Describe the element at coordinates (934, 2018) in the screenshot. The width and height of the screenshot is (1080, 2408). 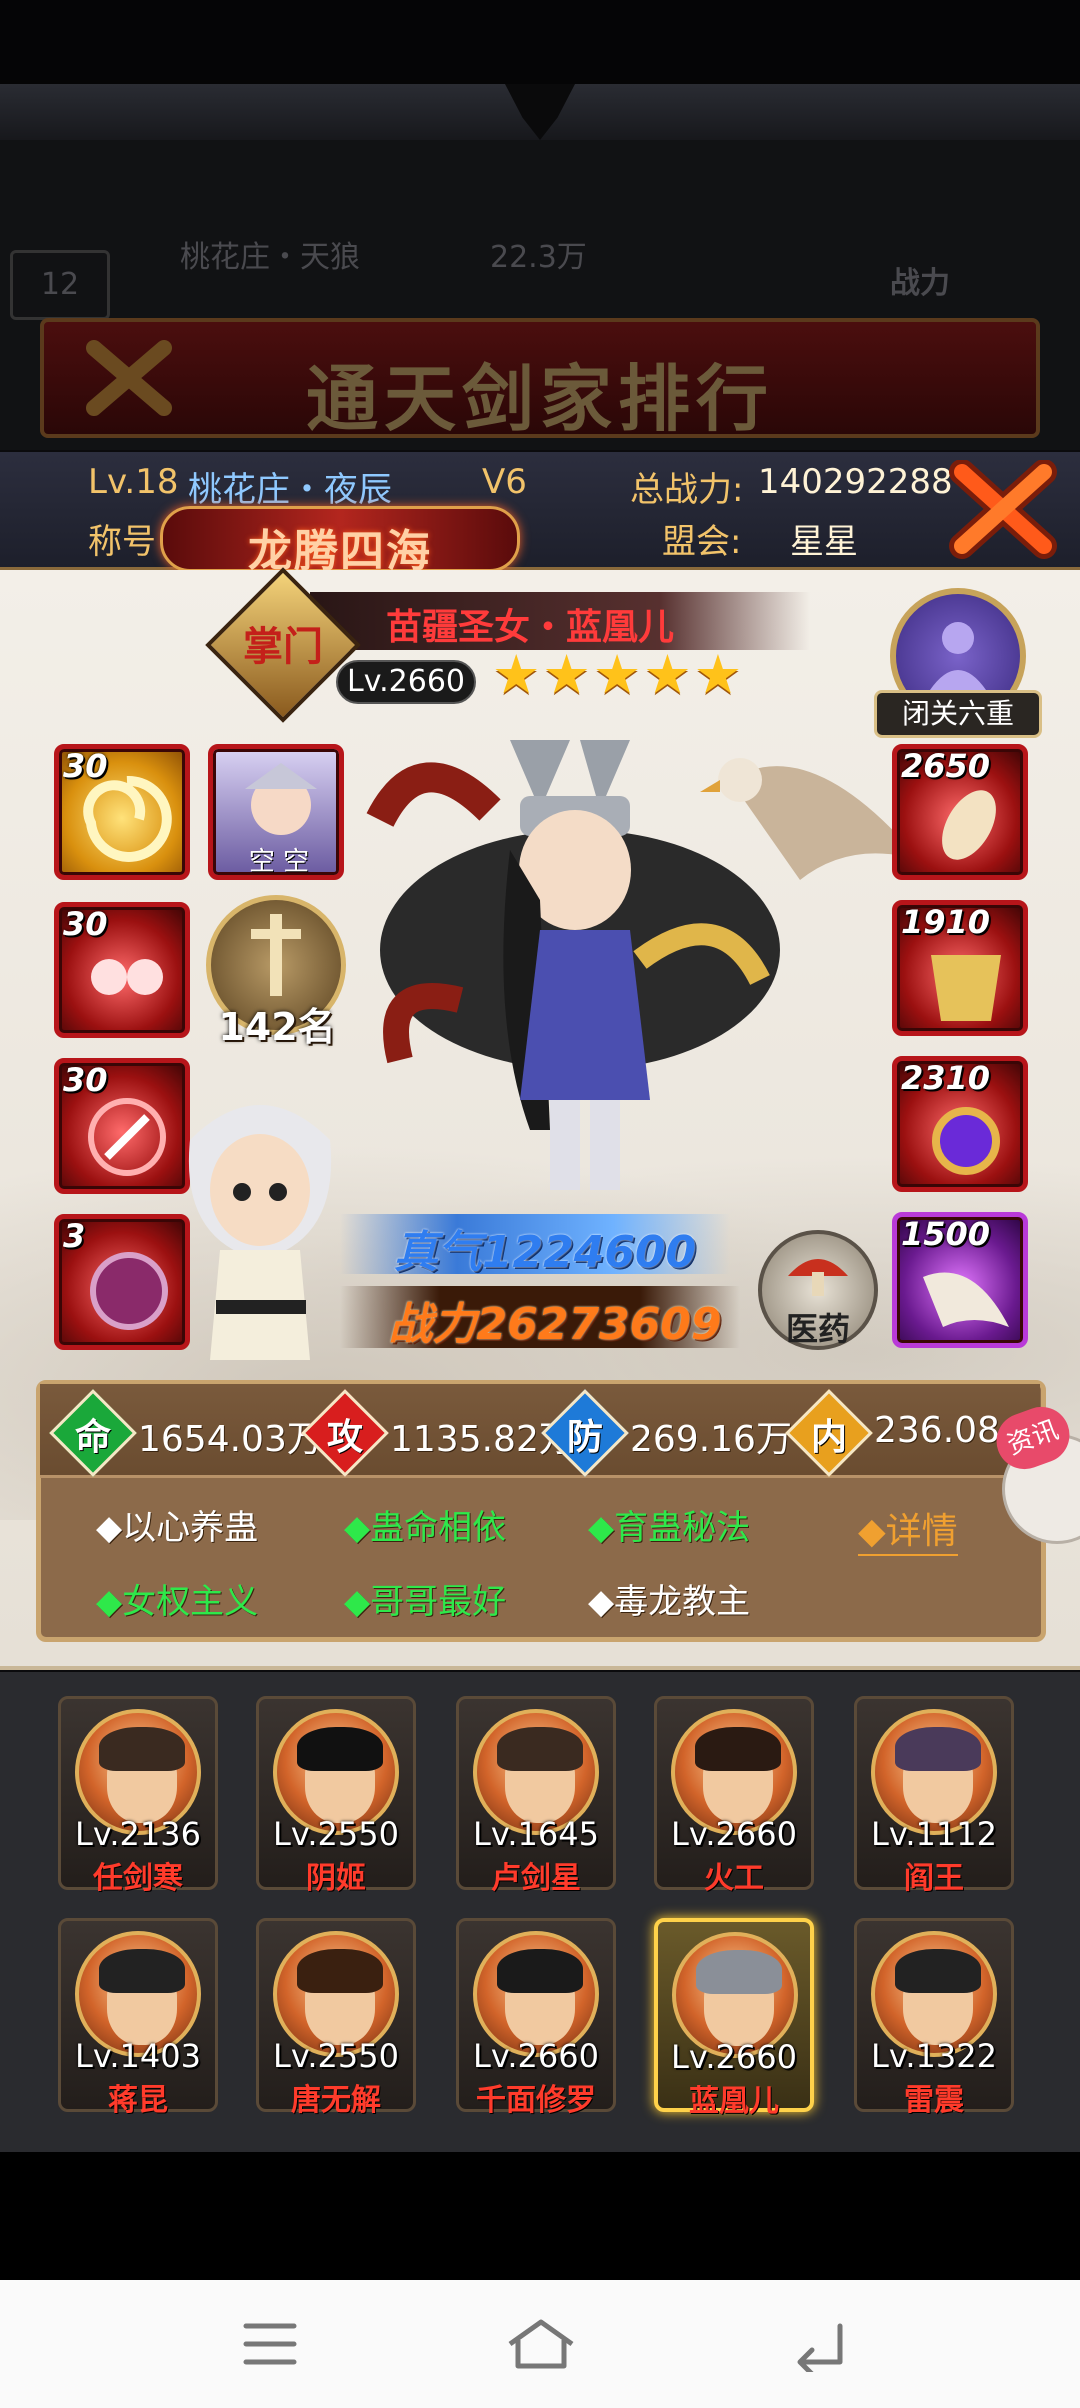
I see `roster-card: Lv.1322 雷震` at that location.